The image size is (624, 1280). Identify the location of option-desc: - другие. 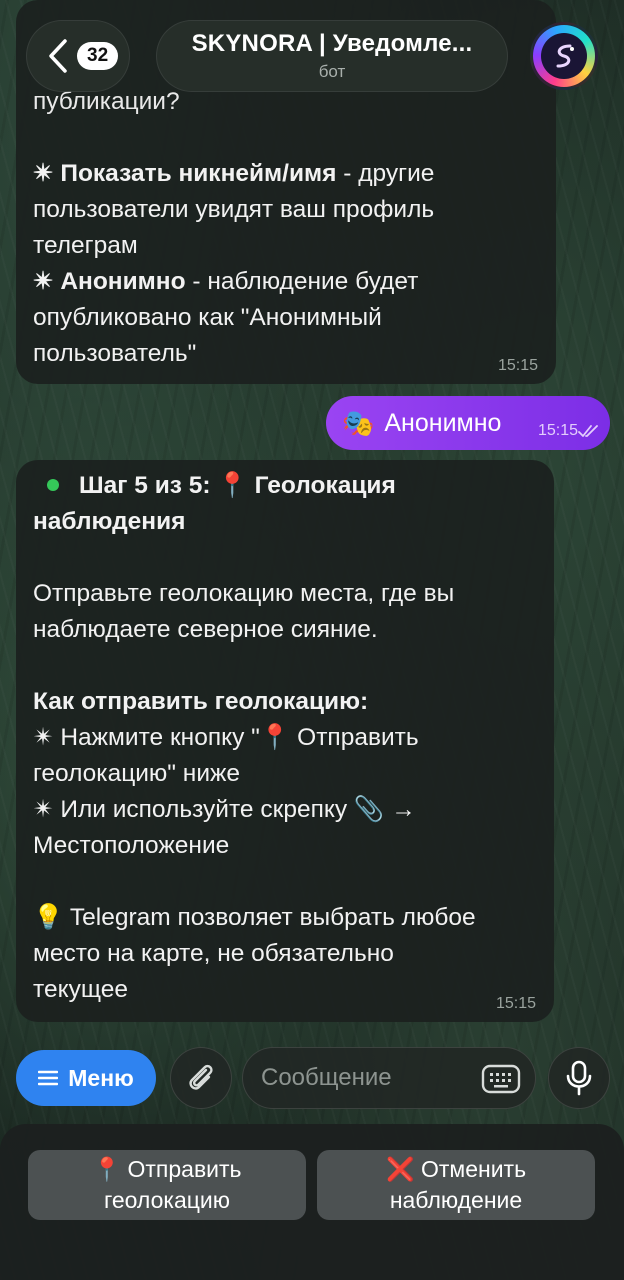
(385, 173).